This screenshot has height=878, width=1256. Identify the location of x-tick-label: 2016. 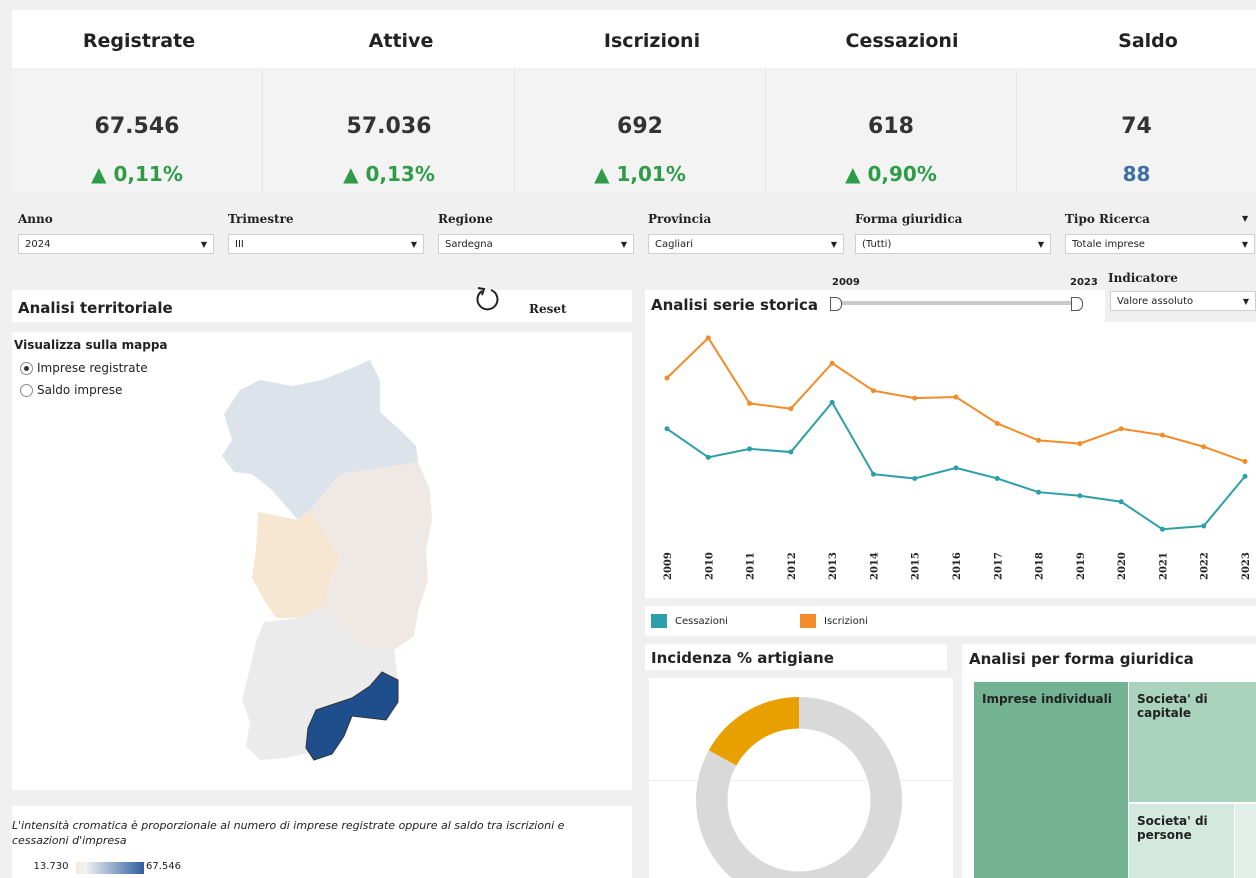
(957, 566).